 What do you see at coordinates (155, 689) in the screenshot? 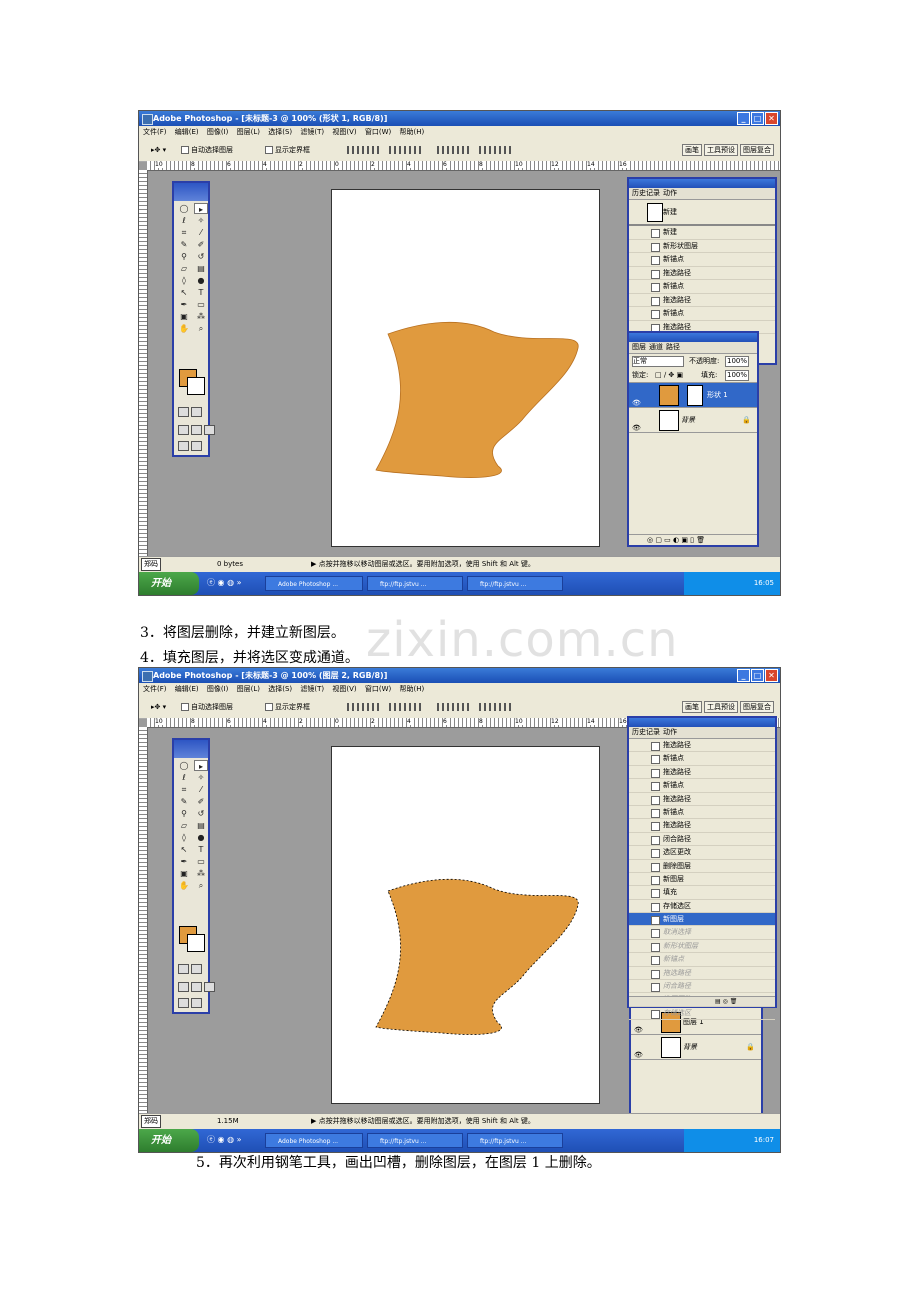
I see `menu-file: 文件(F)` at bounding box center [155, 689].